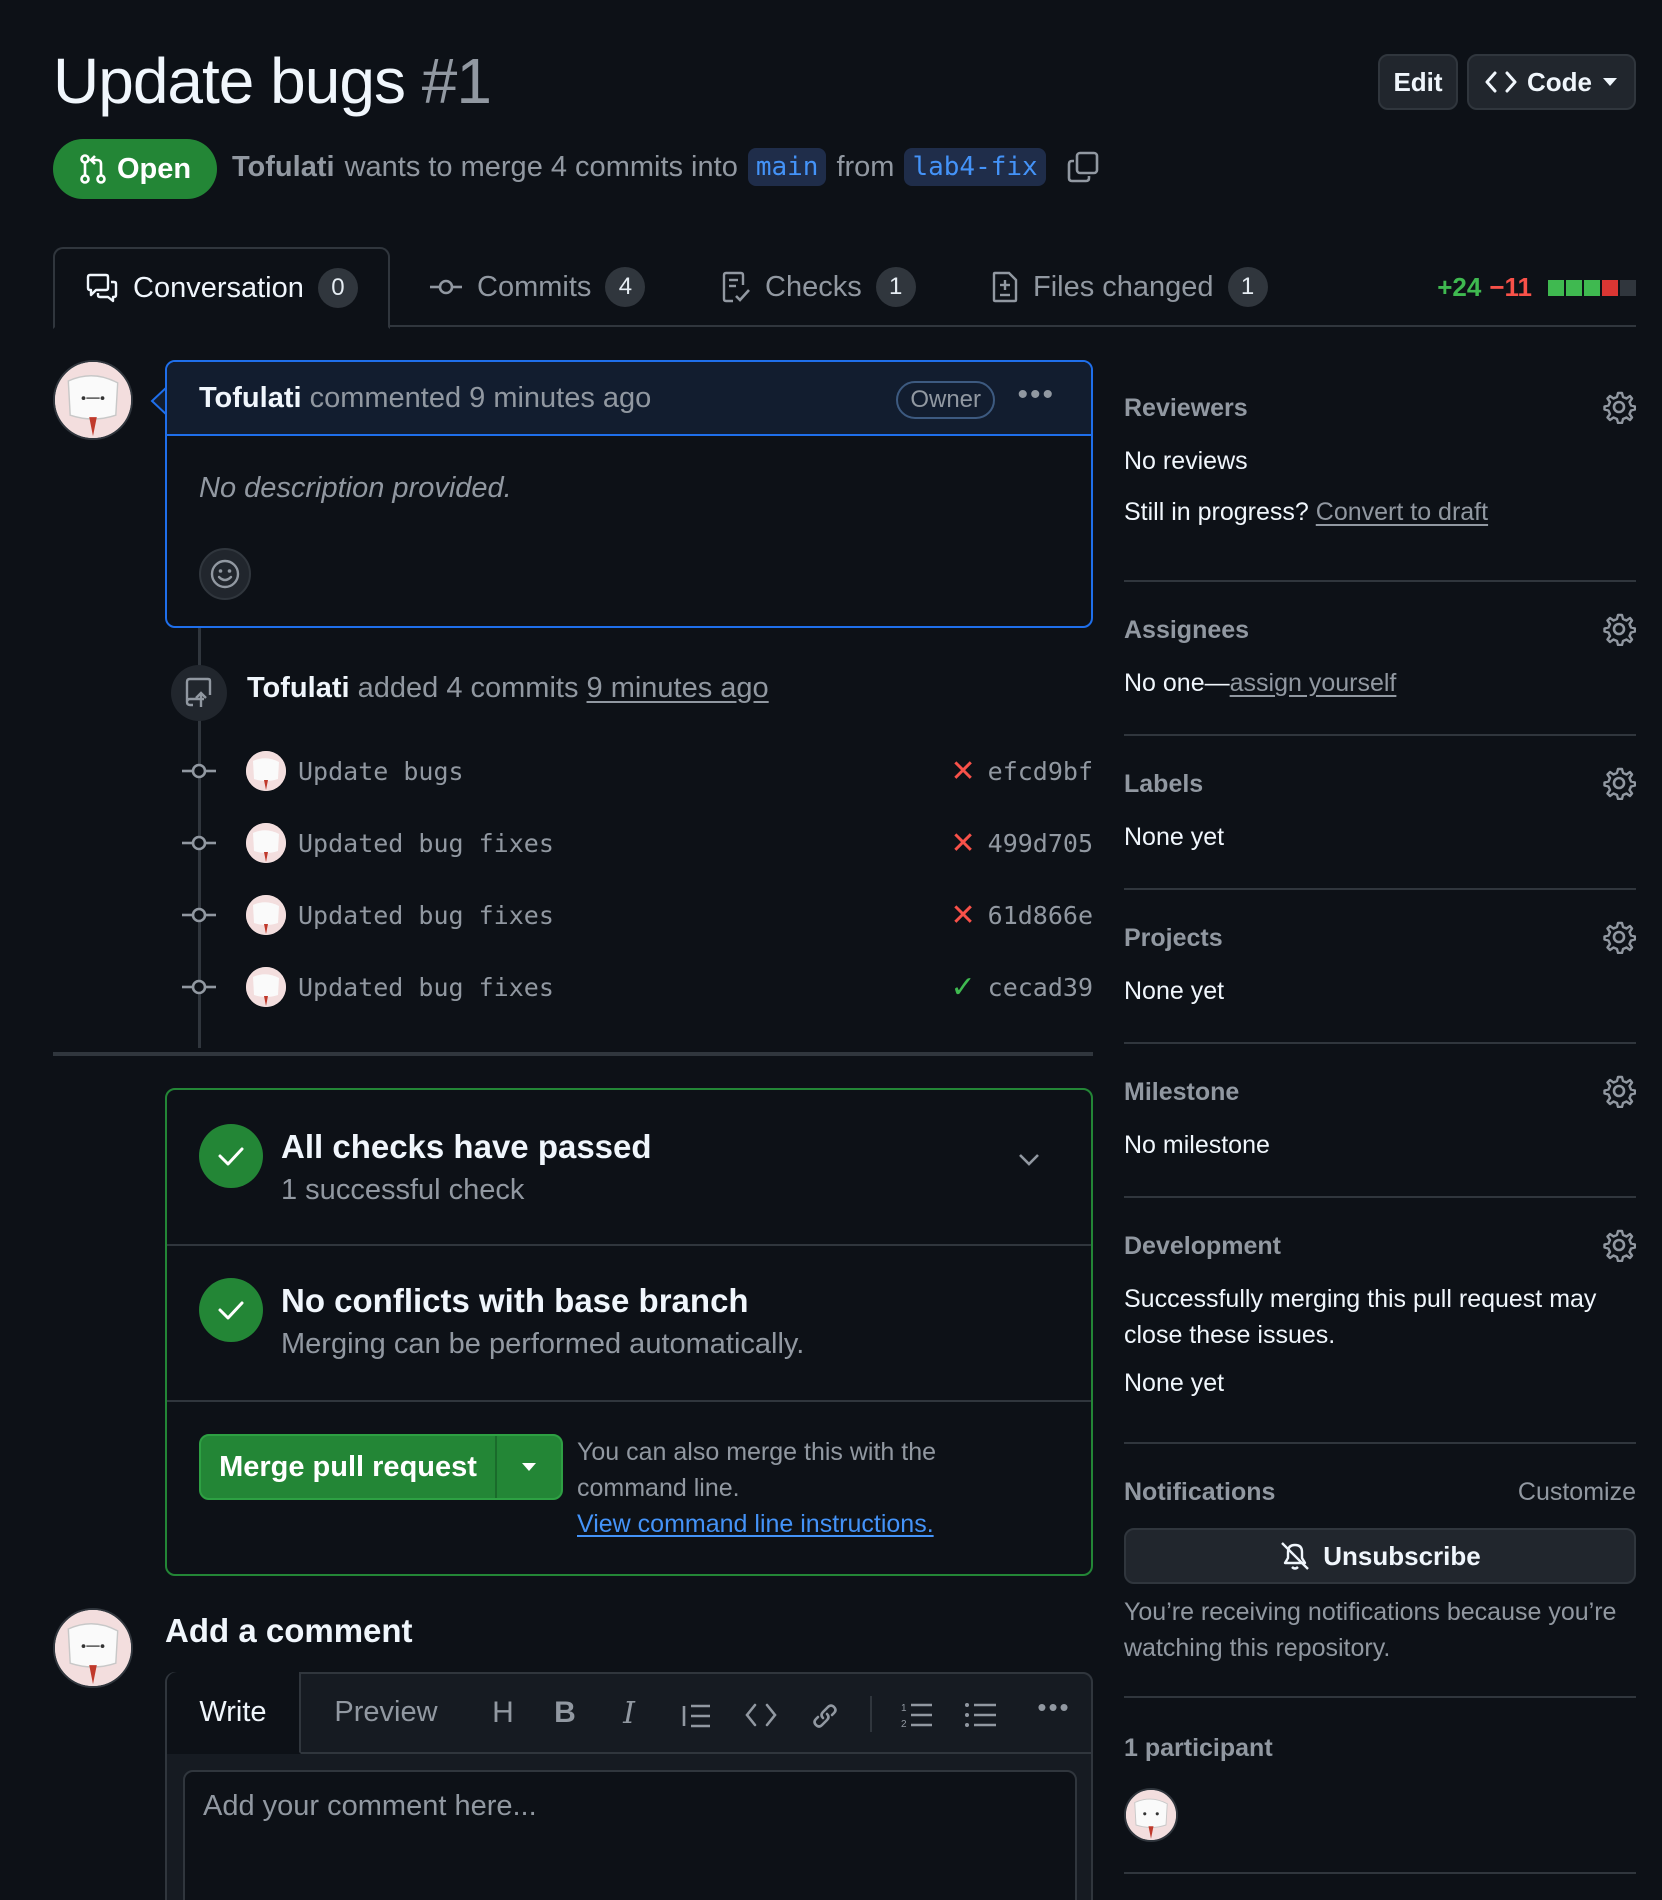  I want to click on timeline-author: Tofulati, so click(298, 688).